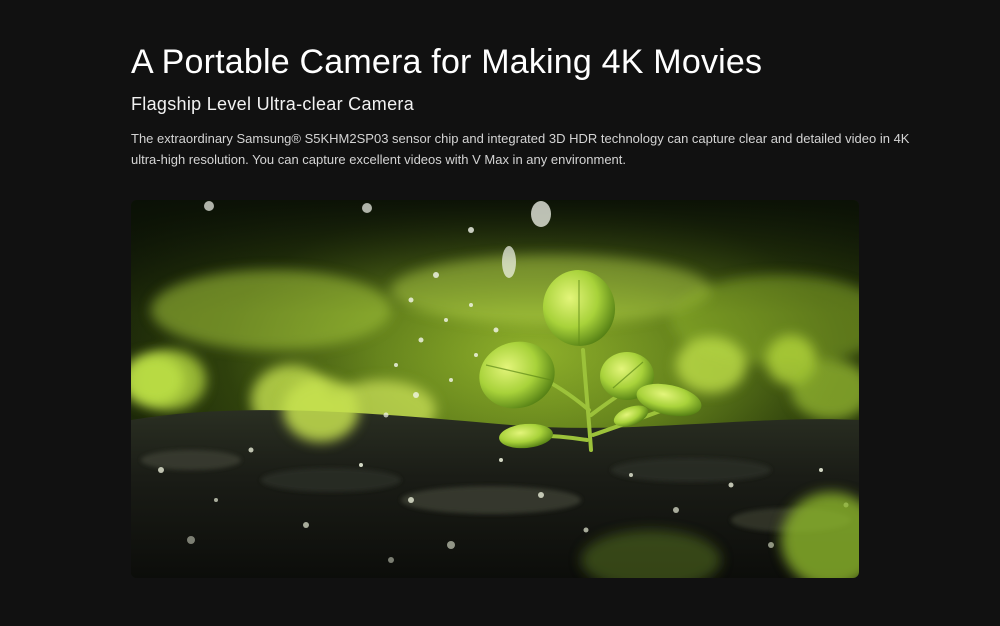 This screenshot has width=1000, height=626. What do you see at coordinates (447, 62) in the screenshot?
I see `feature-headline: A Portable Camera for Making 4K Movies` at bounding box center [447, 62].